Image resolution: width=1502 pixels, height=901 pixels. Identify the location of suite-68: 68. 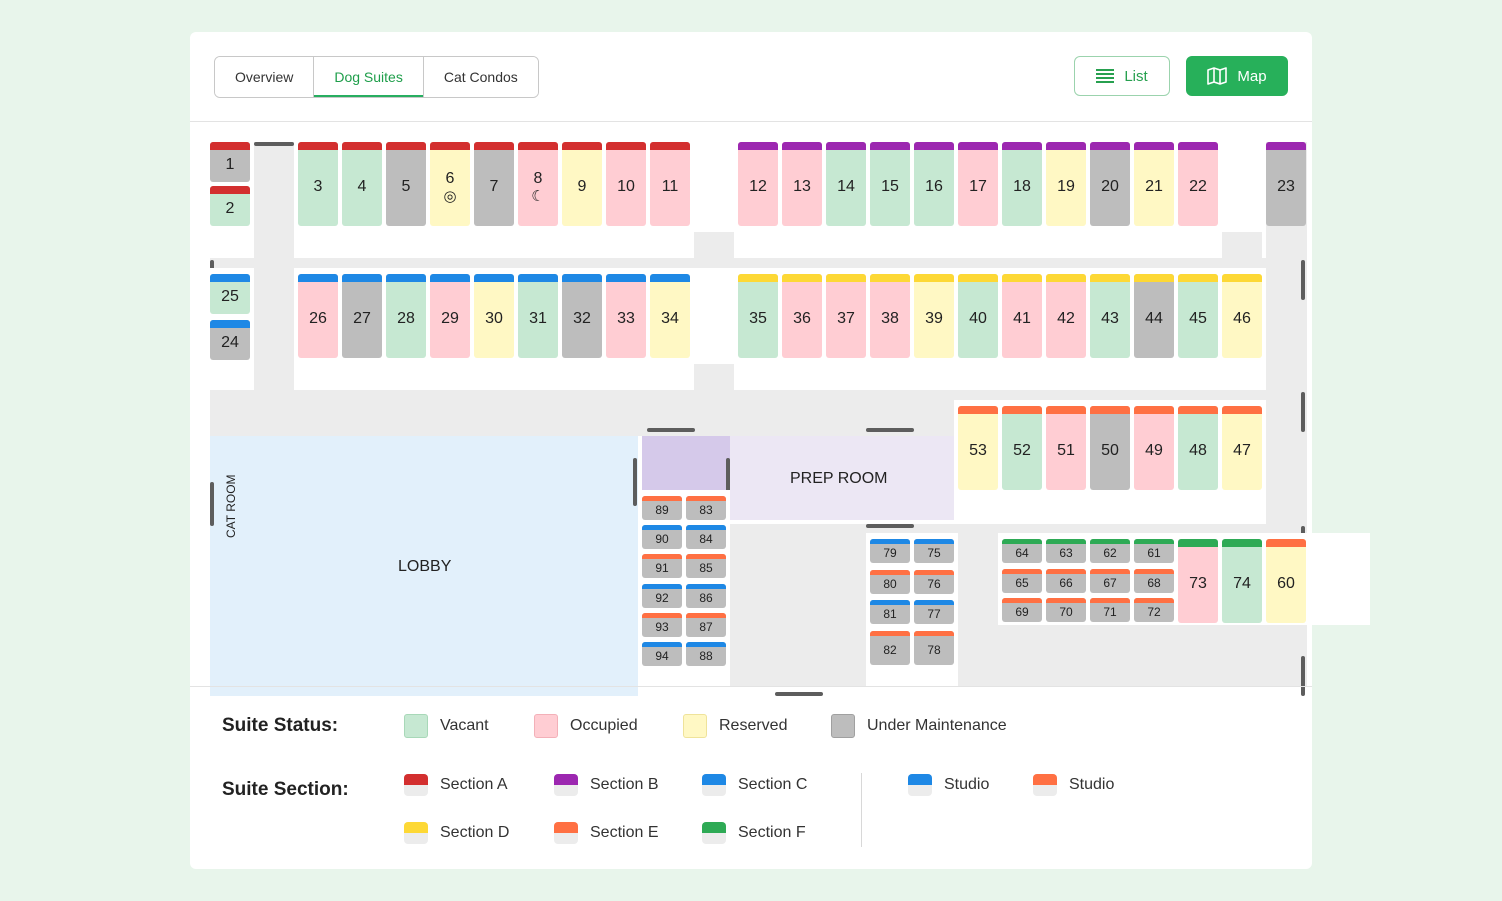
(1154, 580).